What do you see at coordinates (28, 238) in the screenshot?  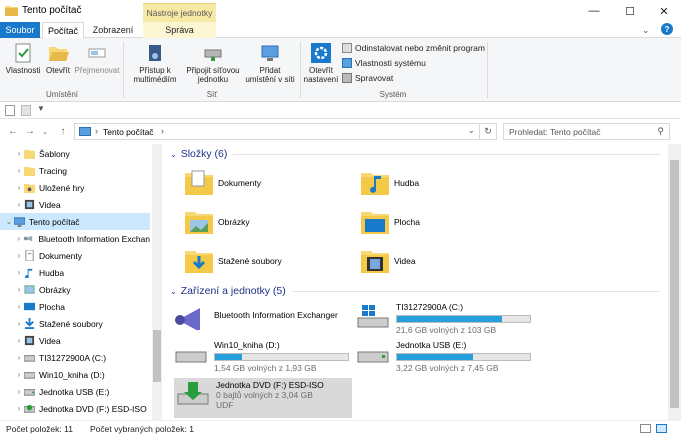 I see `bluetooth-icon` at bounding box center [28, 238].